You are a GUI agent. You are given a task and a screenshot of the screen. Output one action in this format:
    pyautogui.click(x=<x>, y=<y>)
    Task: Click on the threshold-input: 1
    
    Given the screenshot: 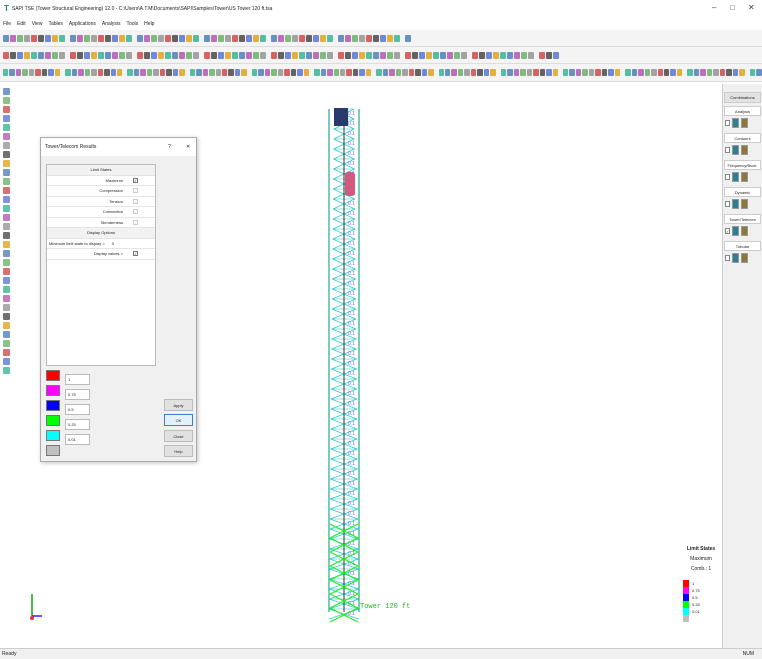 What is the action you would take?
    pyautogui.click(x=77, y=379)
    